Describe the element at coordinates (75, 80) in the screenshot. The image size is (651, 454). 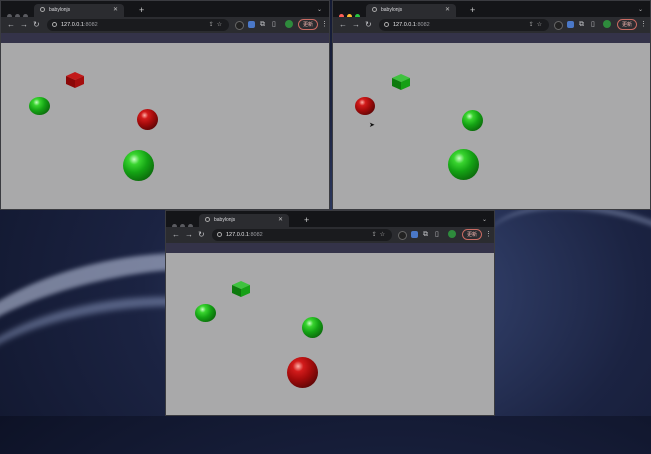
I see `red-cube` at that location.